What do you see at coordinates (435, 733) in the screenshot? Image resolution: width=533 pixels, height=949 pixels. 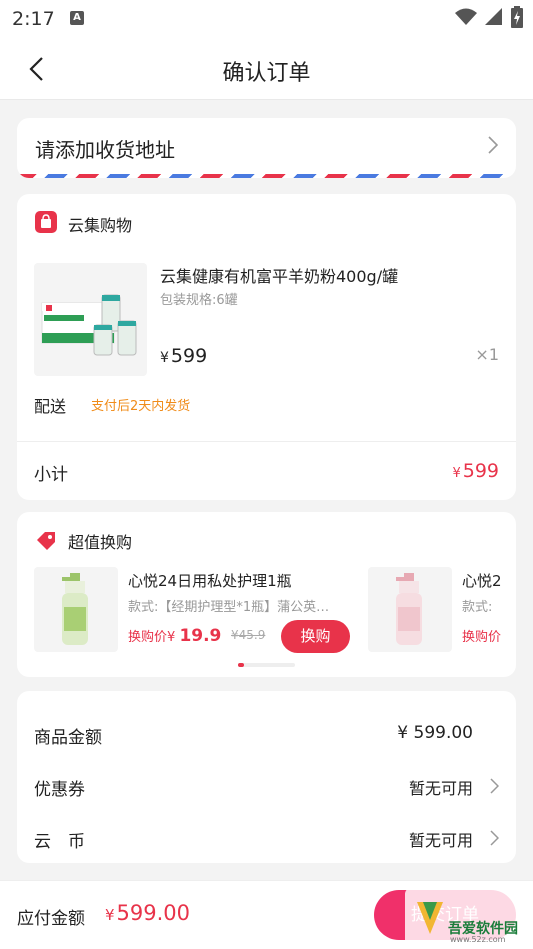 I see `goods-amount-value: ¥ 599.00` at bounding box center [435, 733].